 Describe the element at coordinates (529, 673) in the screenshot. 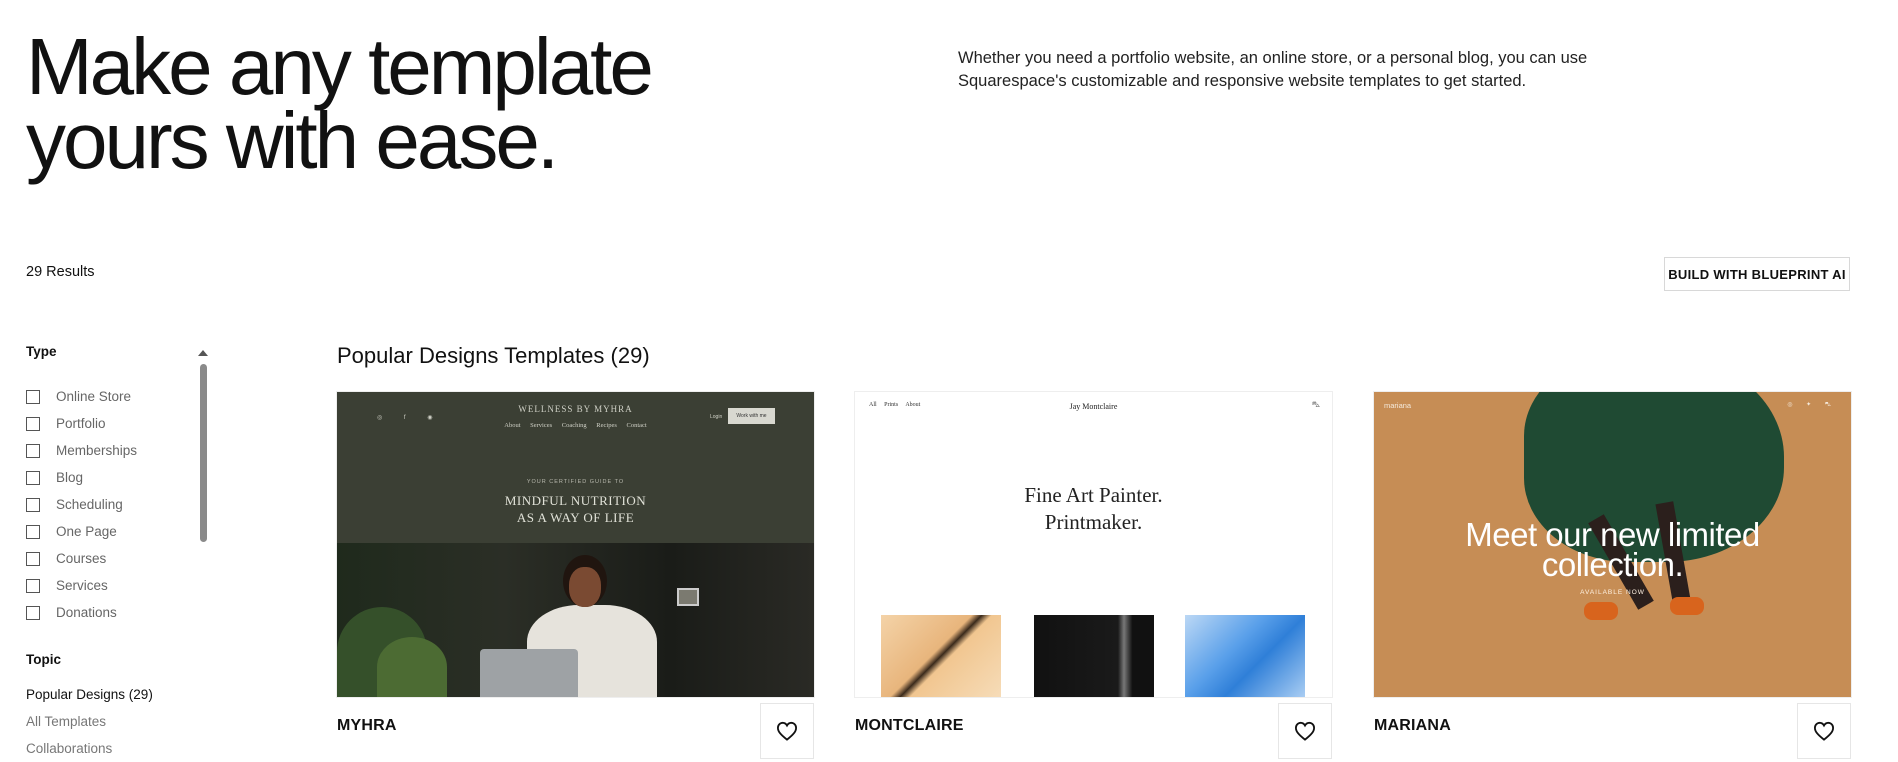

I see `laptop-shape` at that location.